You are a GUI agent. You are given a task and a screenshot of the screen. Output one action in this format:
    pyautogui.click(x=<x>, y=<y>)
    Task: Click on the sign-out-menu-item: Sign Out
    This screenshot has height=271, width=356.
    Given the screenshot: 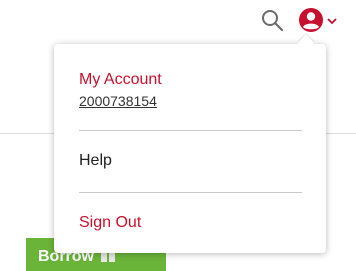 What is the action you would take?
    pyautogui.click(x=110, y=223)
    